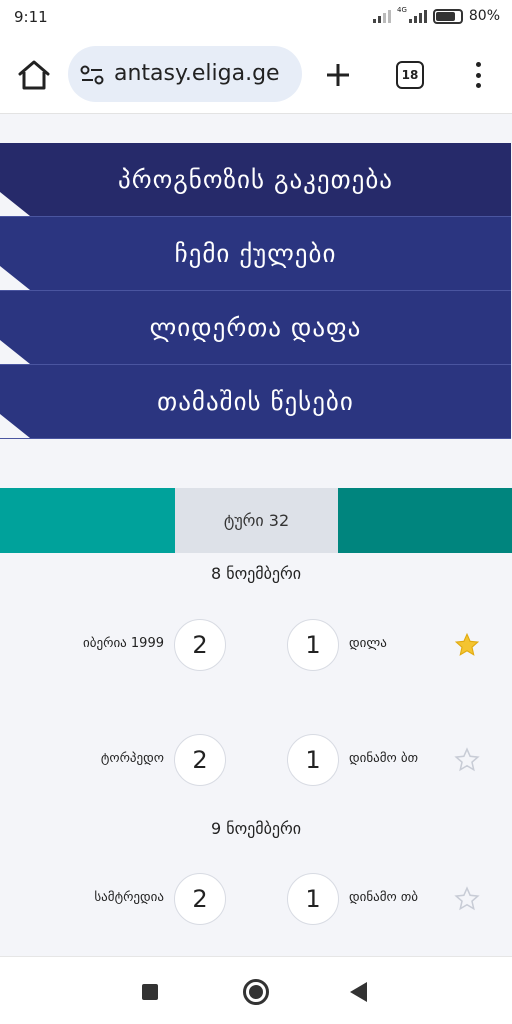 Image resolution: width=512 pixels, height=1024 pixels. I want to click on previous-round-tab, so click(87, 520).